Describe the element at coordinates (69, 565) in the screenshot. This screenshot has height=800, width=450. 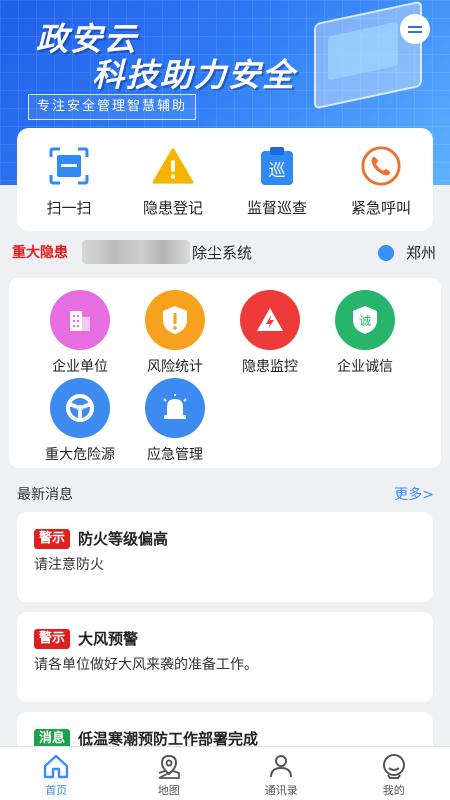
I see `news-body: 请注意防火` at that location.